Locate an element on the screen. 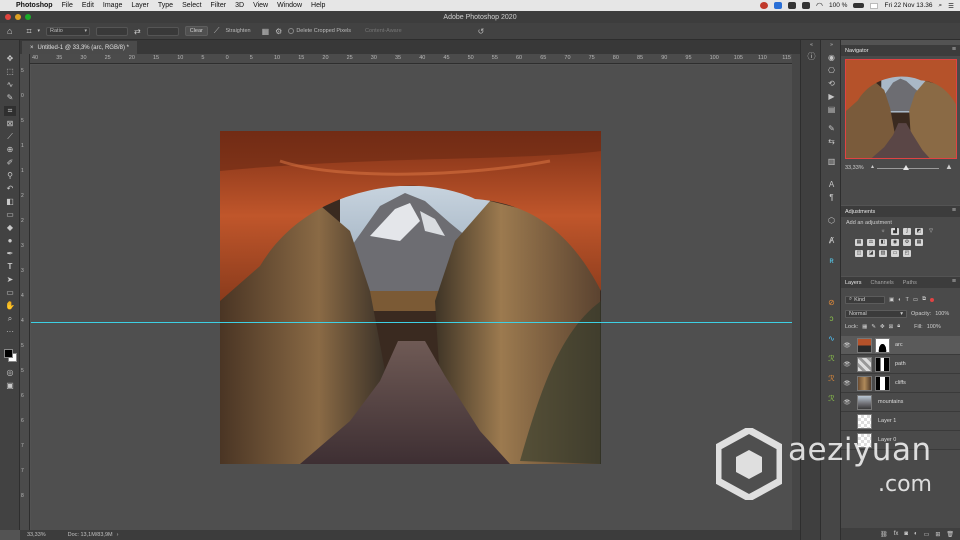 The width and height of the screenshot is (960, 540). history-brush-tool-icon: ↶ is located at coordinates (10, 189).